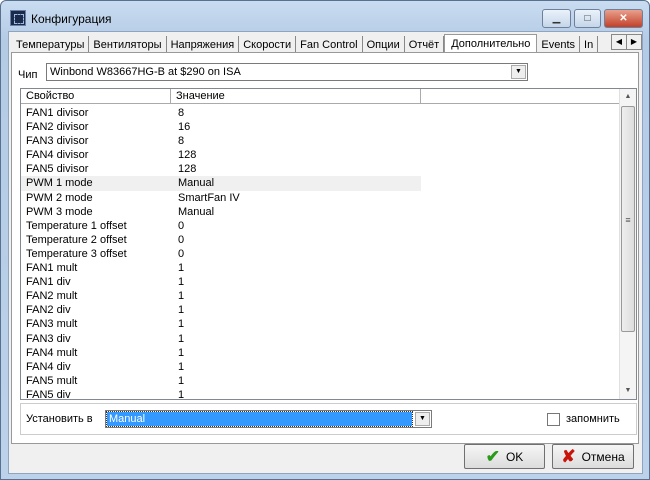 Image resolution: width=650 pixels, height=480 pixels. What do you see at coordinates (48, 394) in the screenshot?
I see `property-cell: FAN5 div` at bounding box center [48, 394].